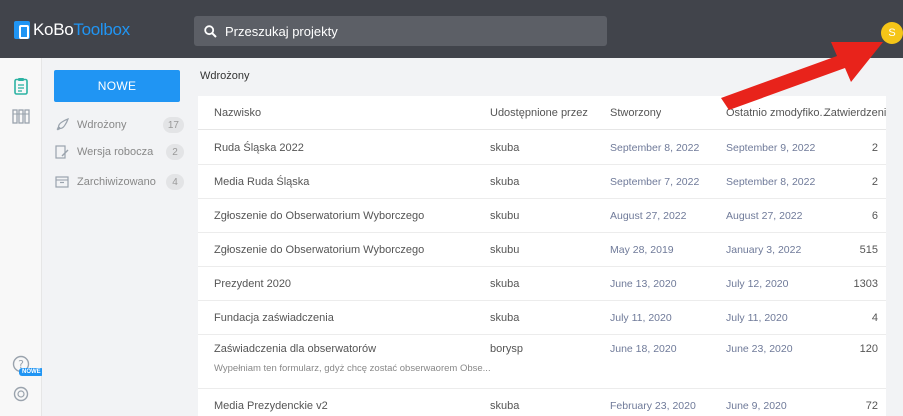 The image size is (903, 416). Describe the element at coordinates (871, 406) in the screenshot. I see `project-submissions: 72` at that location.